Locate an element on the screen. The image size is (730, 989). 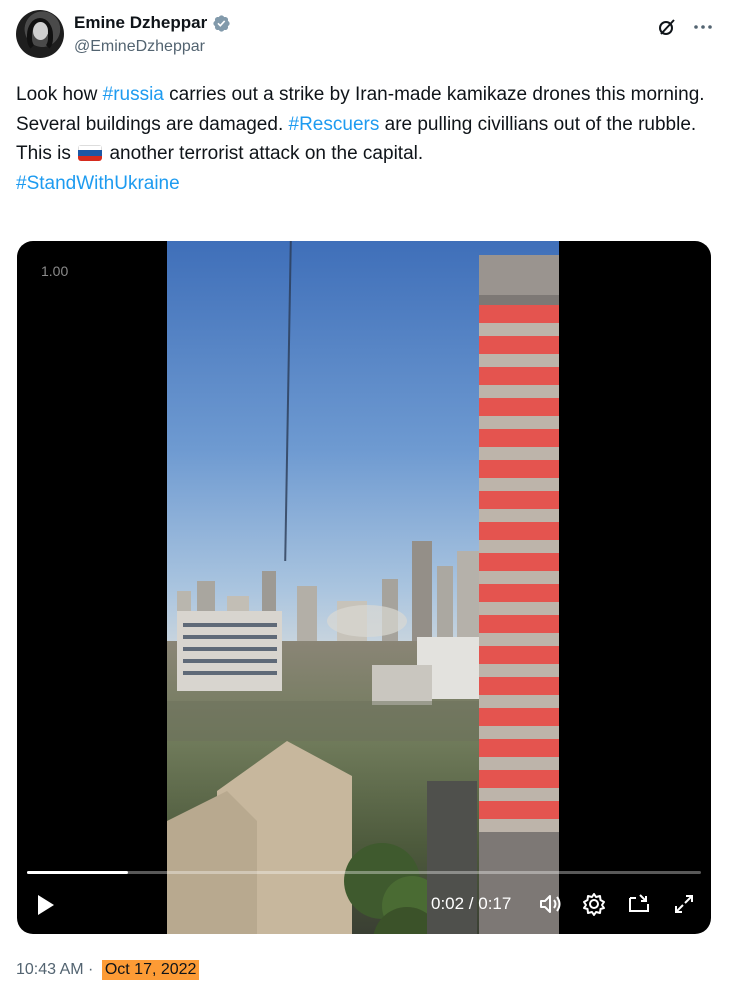
video-tower is located at coordinates (519, 594).